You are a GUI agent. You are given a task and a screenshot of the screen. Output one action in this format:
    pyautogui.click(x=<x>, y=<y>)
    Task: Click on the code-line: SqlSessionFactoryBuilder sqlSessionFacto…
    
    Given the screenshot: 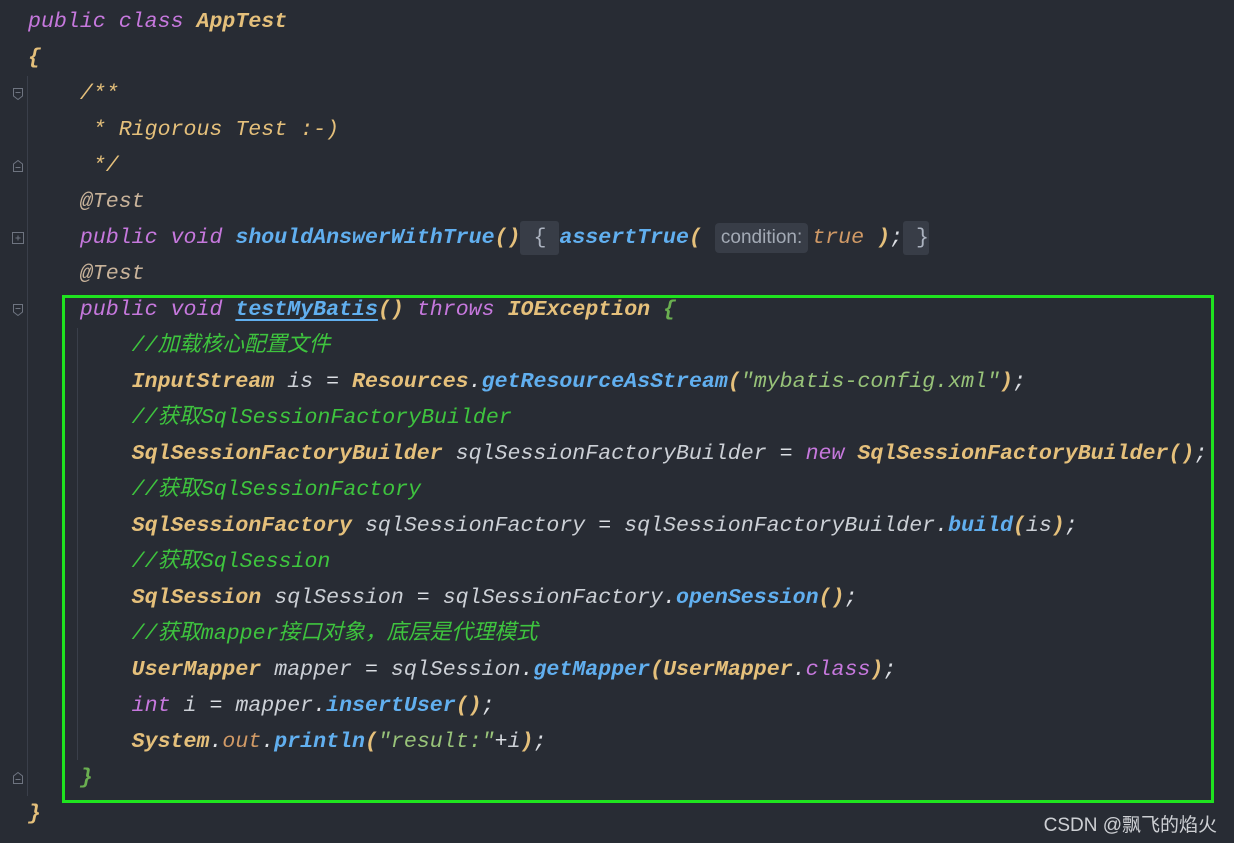 What is the action you would take?
    pyautogui.click(x=617, y=454)
    